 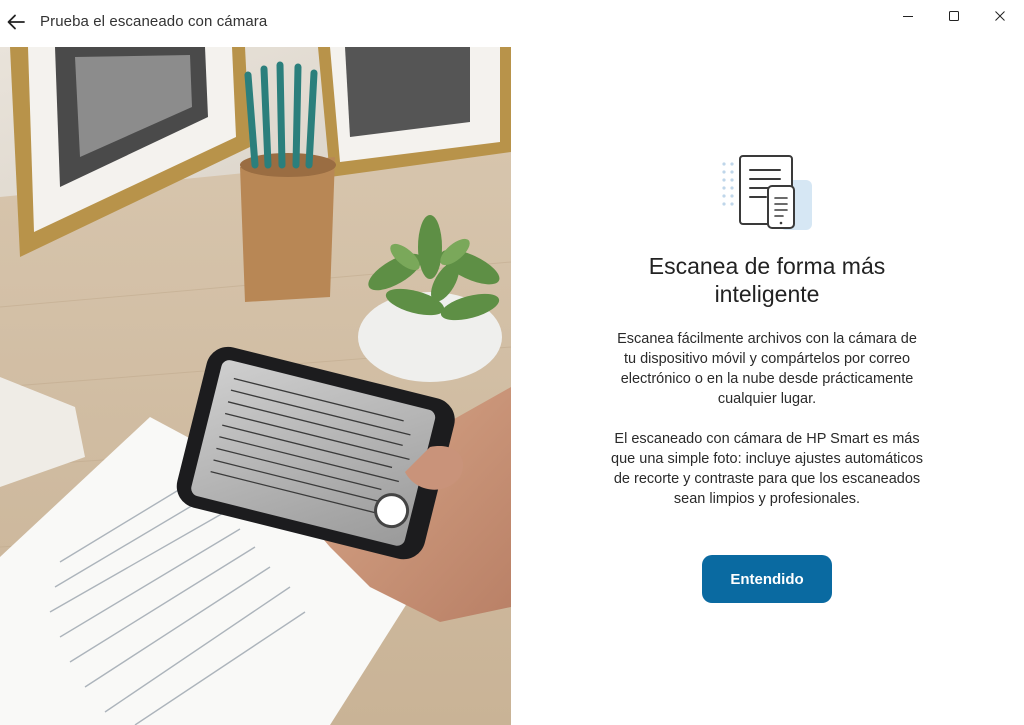 I want to click on back-button, so click(x=16, y=22).